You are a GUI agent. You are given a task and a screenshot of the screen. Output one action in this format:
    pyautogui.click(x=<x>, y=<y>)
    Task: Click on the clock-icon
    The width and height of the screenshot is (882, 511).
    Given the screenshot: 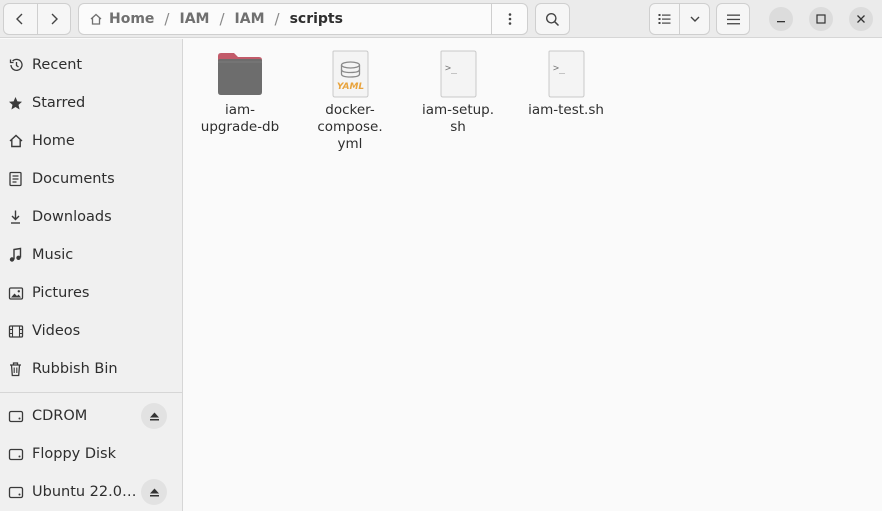 What is the action you would take?
    pyautogui.click(x=15, y=65)
    